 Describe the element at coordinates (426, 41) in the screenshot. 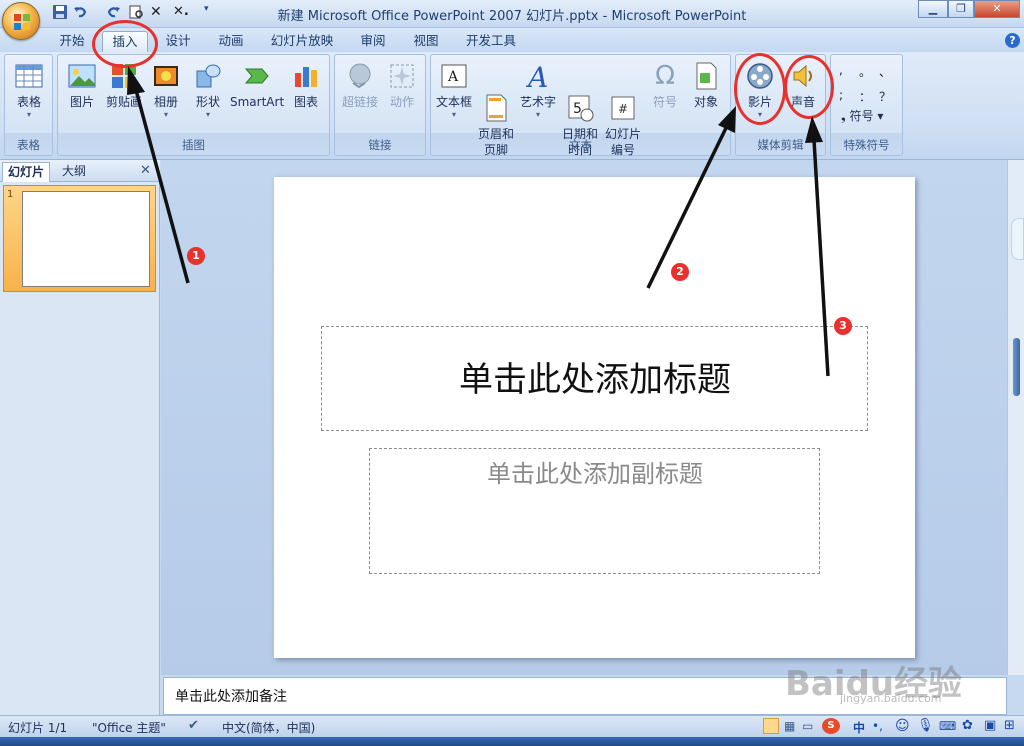

I see `tab-view: 视图` at that location.